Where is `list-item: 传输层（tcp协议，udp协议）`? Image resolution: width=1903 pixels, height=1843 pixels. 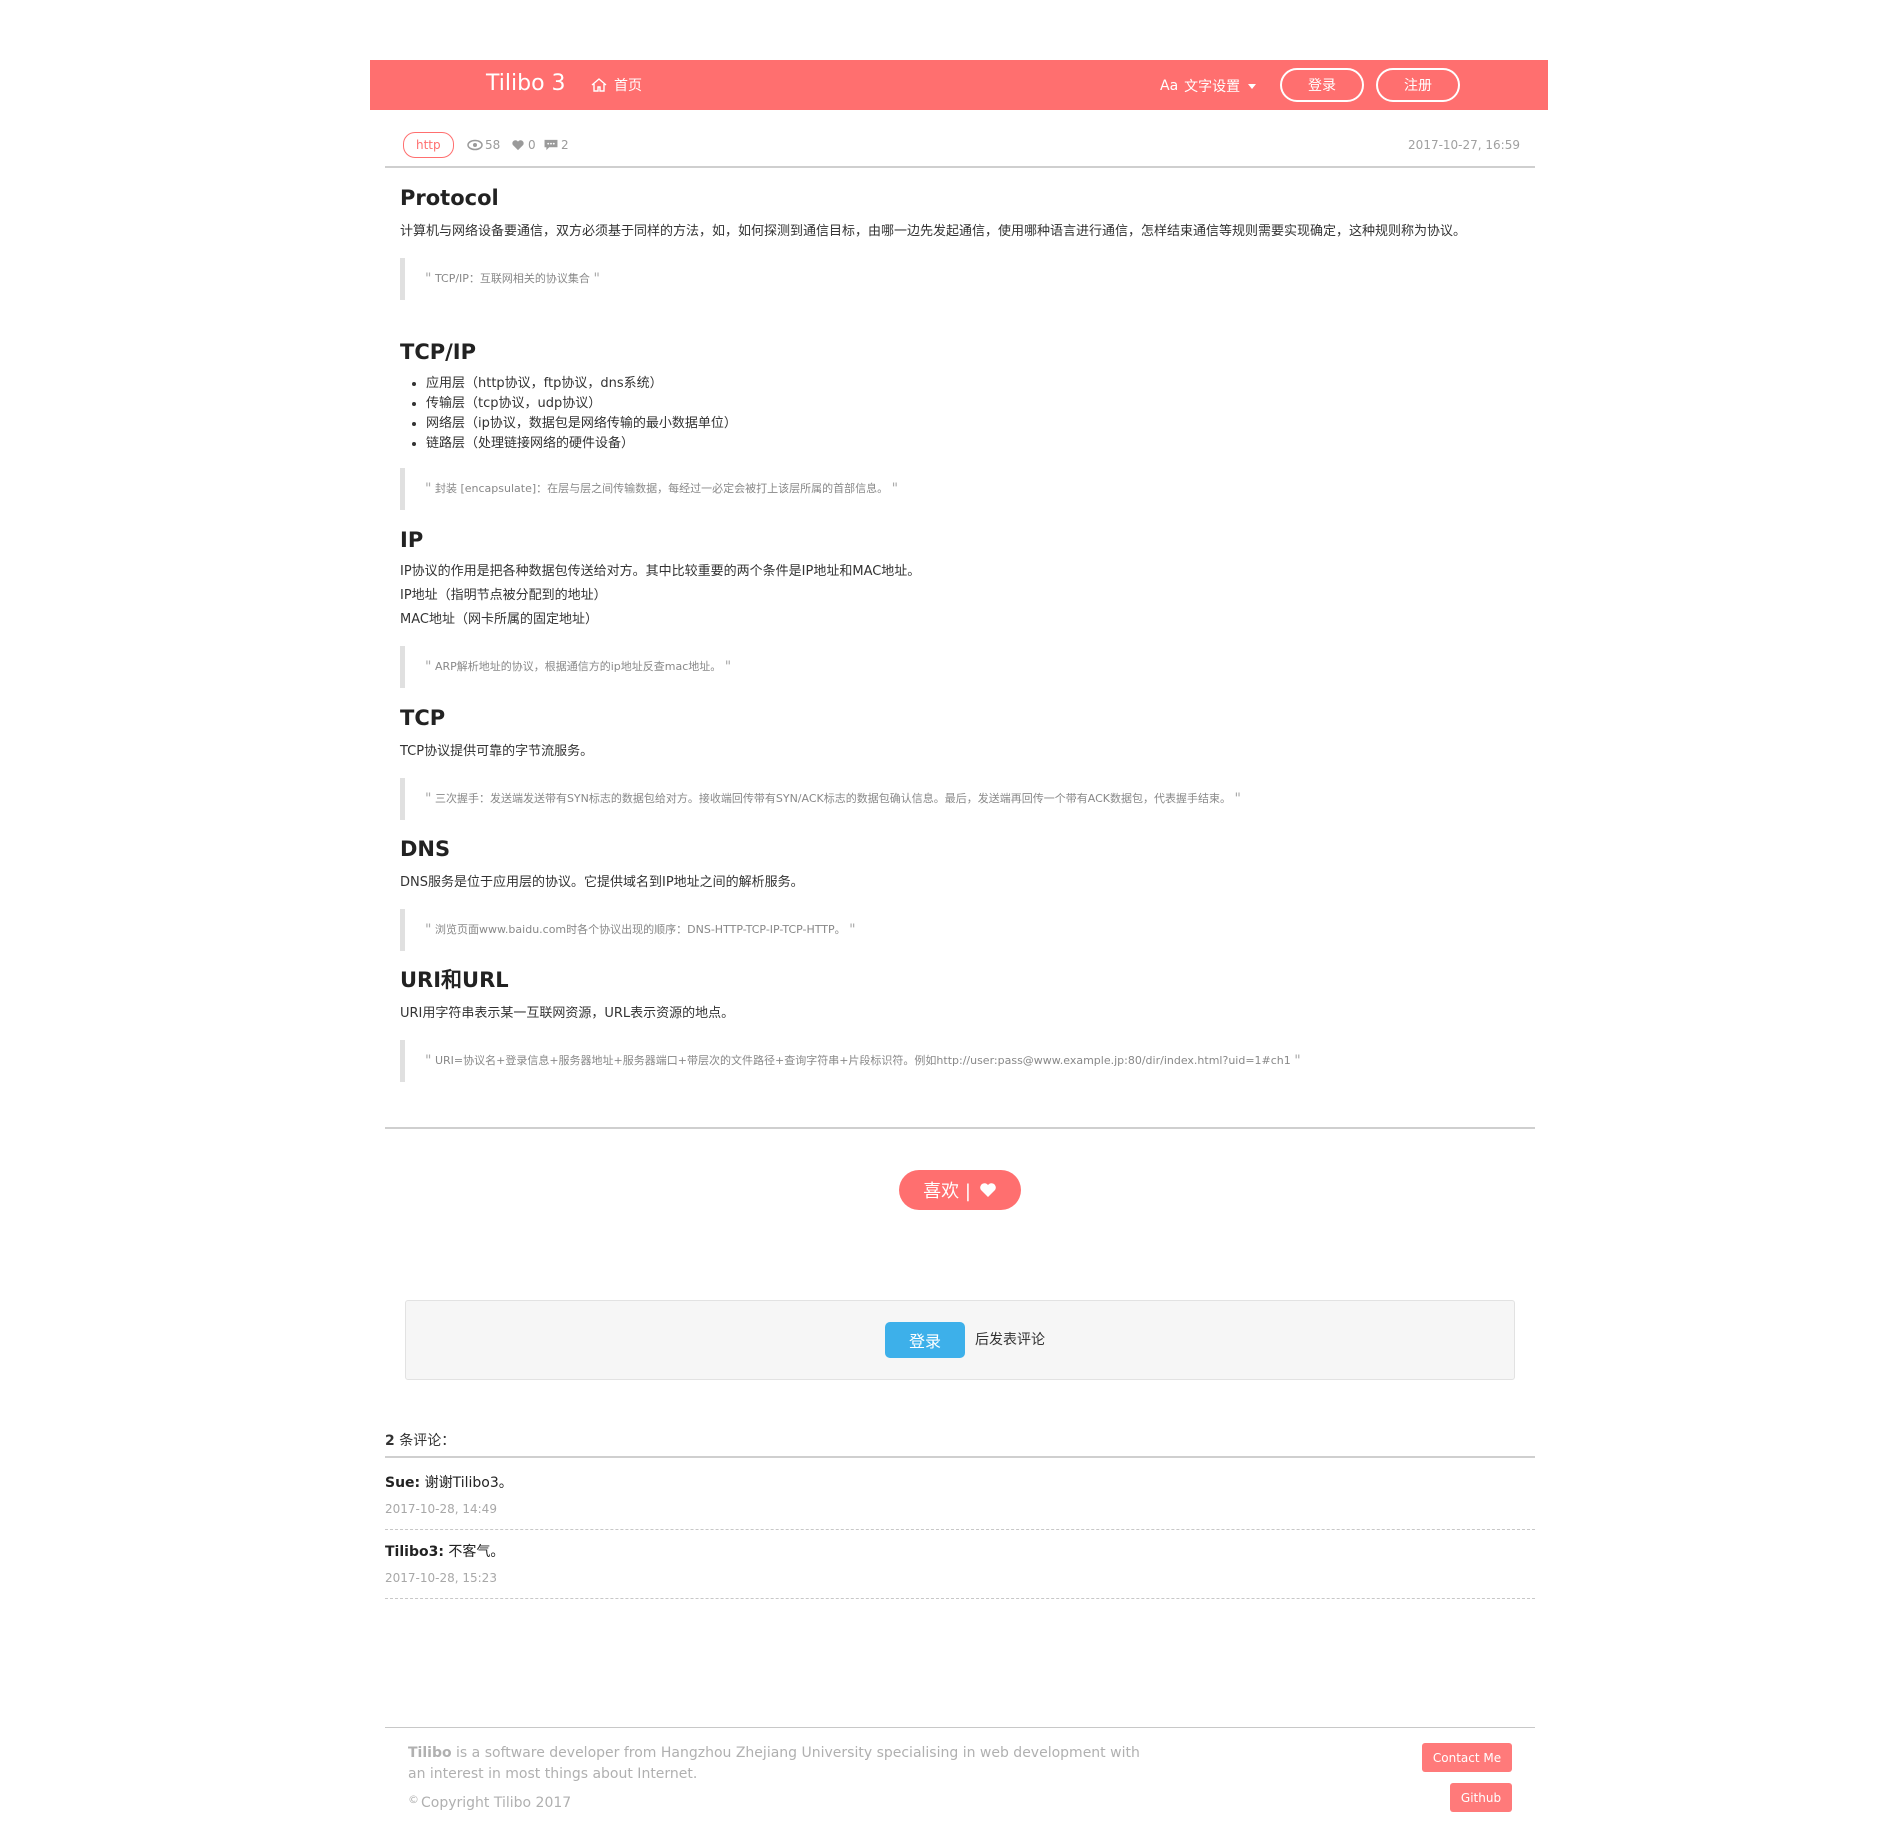 list-item: 传输层（tcp协议，udp协议） is located at coordinates (672, 404).